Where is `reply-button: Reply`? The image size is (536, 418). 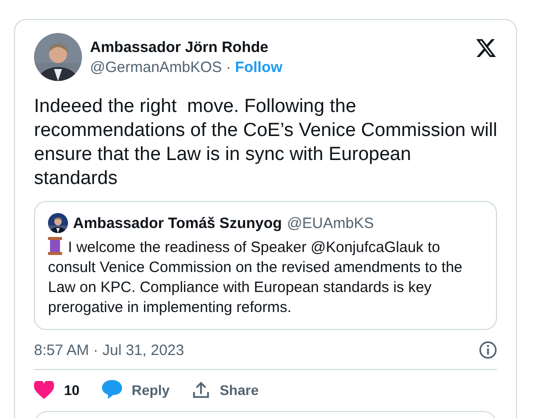
reply-button: Reply is located at coordinates (136, 389).